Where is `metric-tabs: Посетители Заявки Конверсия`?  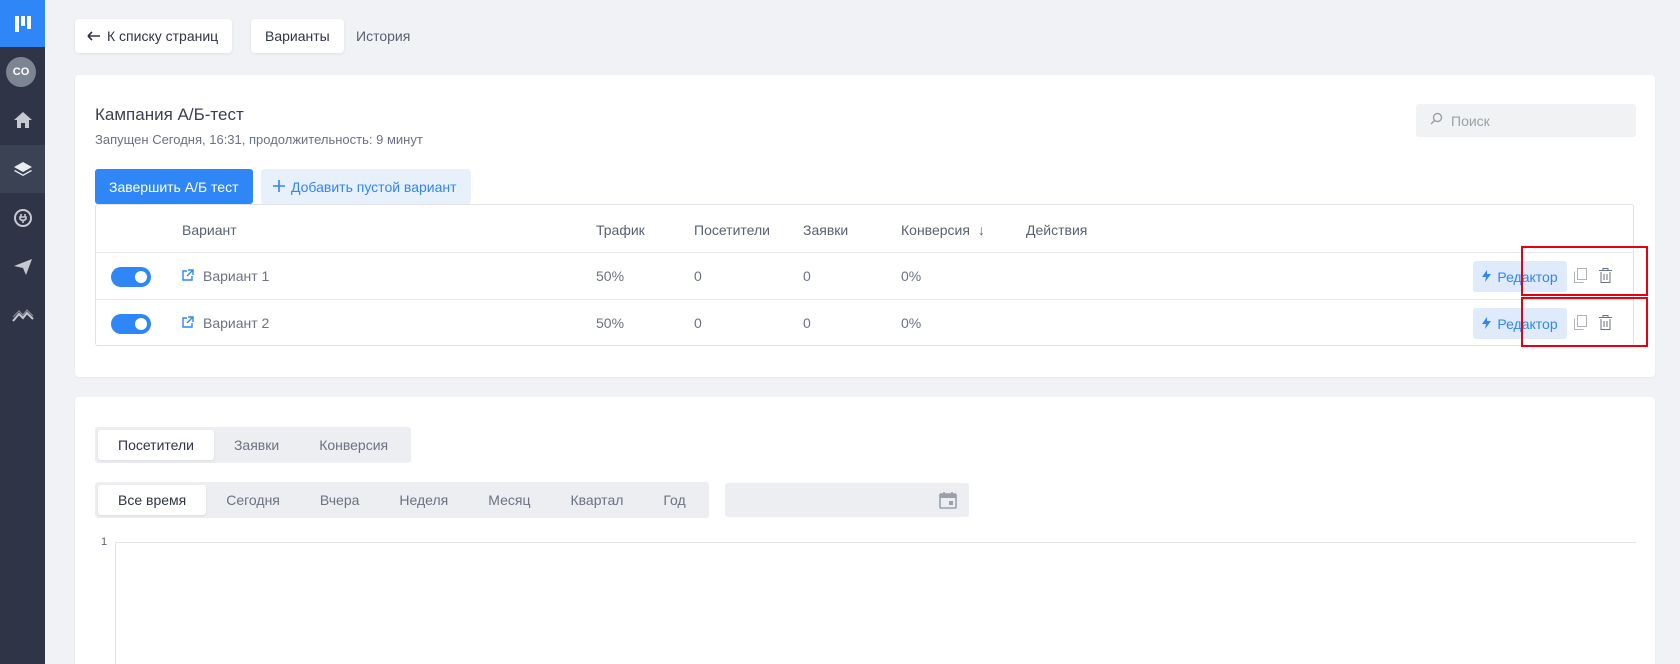 metric-tabs: Посетители Заявки Конверсия is located at coordinates (253, 445).